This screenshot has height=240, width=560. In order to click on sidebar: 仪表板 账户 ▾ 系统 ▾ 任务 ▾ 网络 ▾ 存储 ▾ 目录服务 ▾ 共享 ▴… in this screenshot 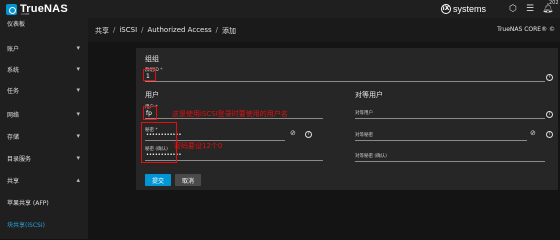, I will do `click(44, 128)`.